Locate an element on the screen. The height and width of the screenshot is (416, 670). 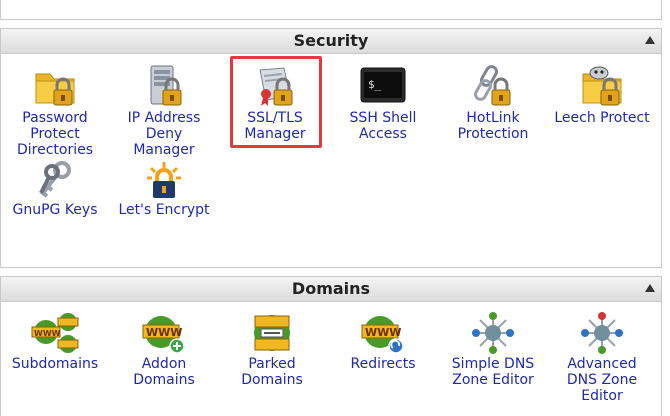
leech-protect-item: Leech Protect is located at coordinates (602, 95).